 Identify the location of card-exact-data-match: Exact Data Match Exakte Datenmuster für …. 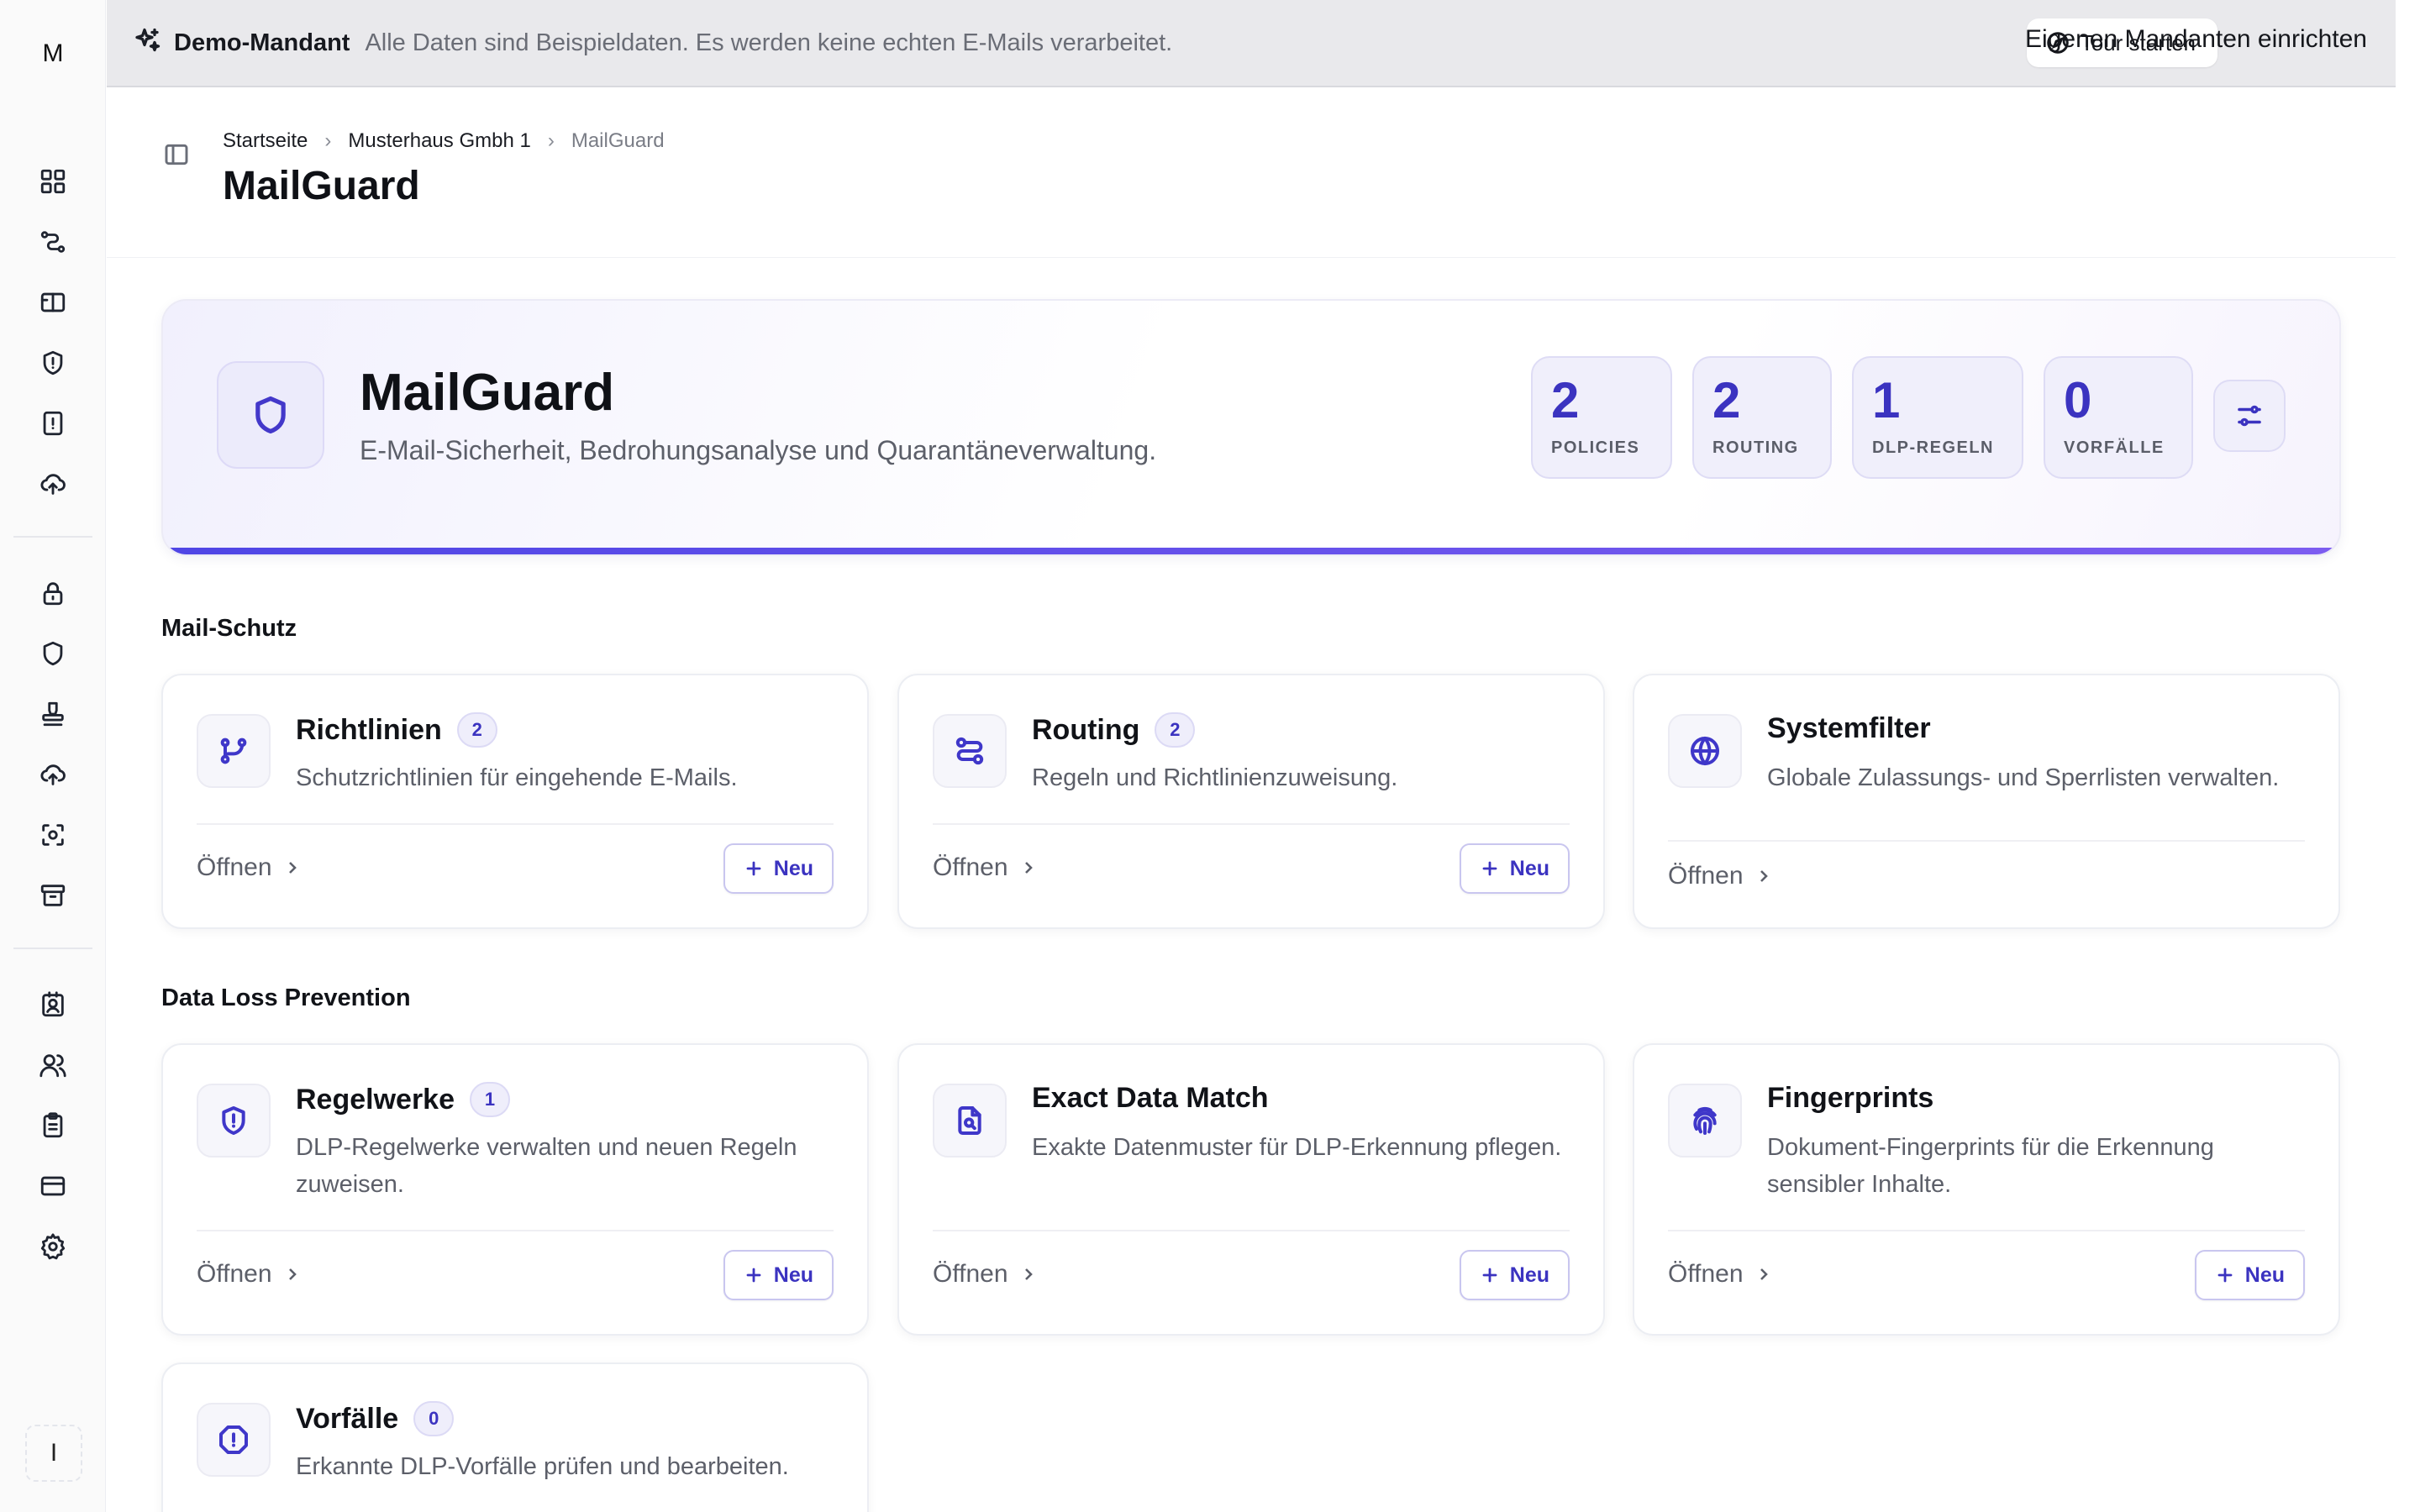
(1251, 1189).